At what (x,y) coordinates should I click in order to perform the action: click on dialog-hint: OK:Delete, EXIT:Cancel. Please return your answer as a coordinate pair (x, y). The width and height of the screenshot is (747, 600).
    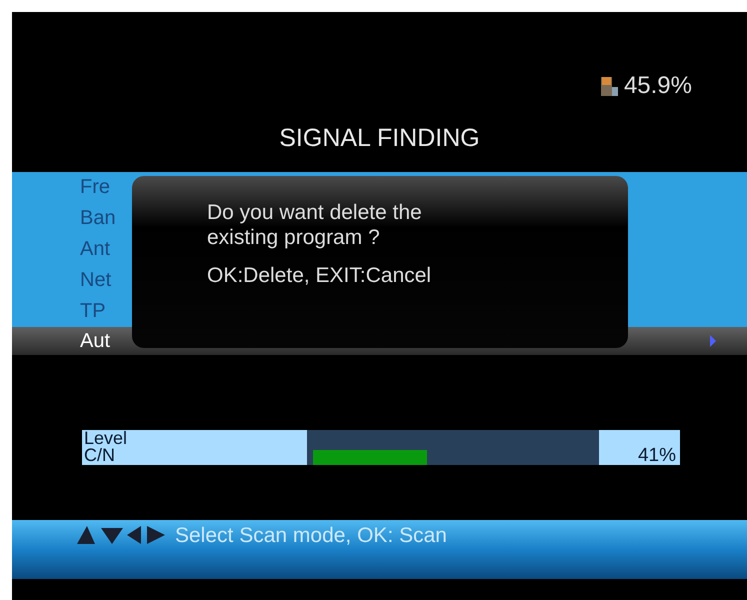
    Looking at the image, I should click on (319, 276).